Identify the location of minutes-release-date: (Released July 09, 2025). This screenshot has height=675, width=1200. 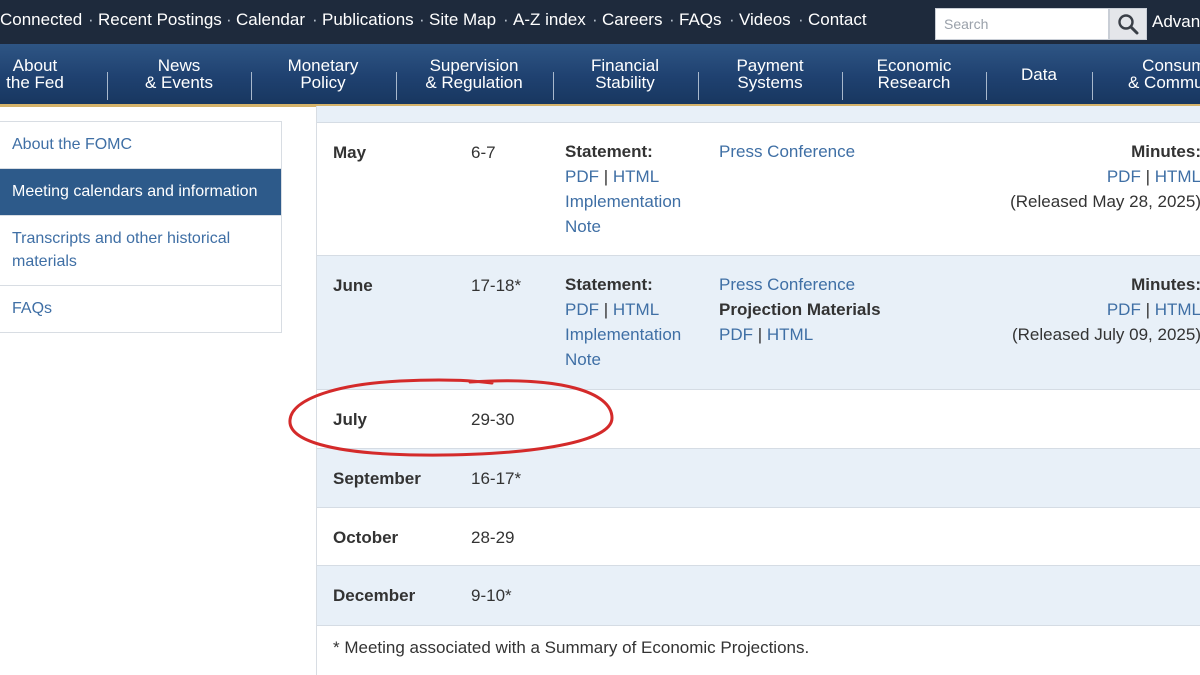
(1105, 334).